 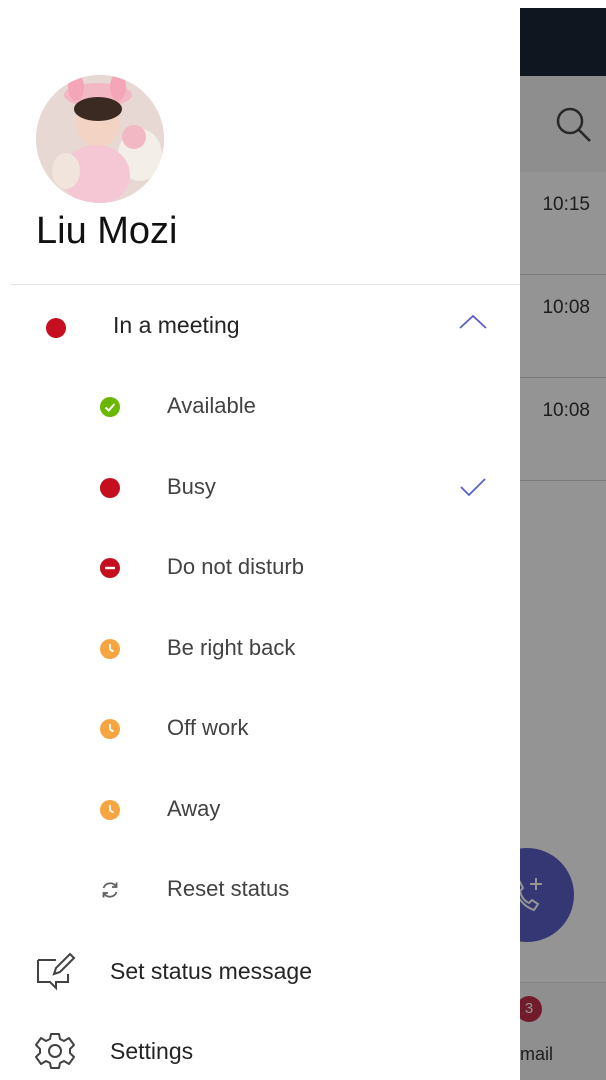 I want to click on divider, so click(x=265, y=284).